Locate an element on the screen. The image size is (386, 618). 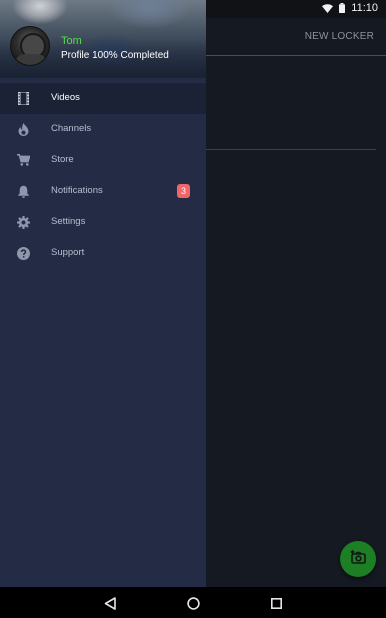
menu-item-settings: Settings is located at coordinates (103, 222).